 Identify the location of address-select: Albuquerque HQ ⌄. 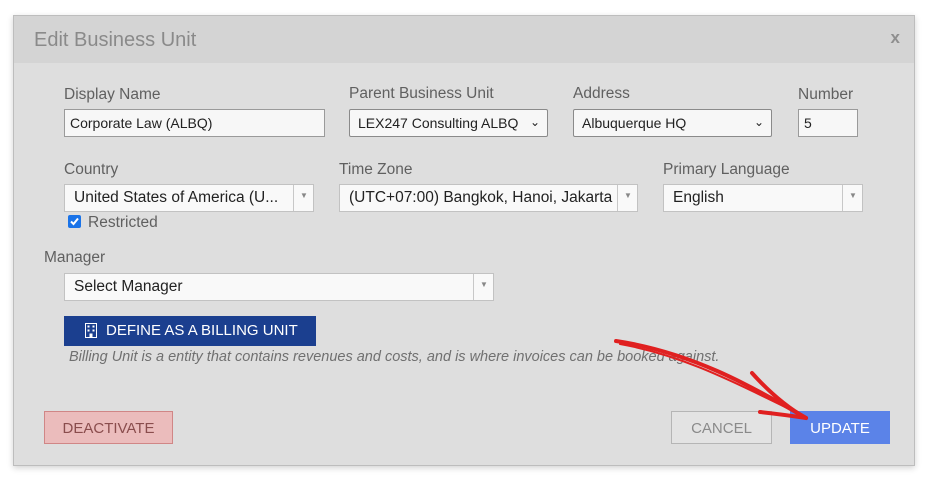
(672, 123).